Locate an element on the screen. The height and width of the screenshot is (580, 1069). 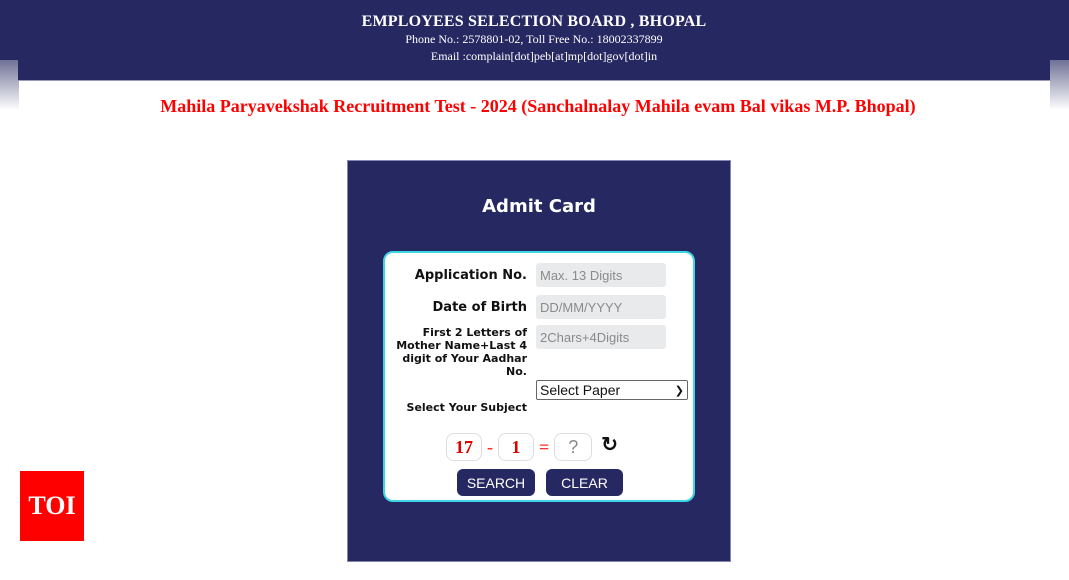
org-name: EMPLOYEES SELECTION BOARD , BHOPAL is located at coordinates (534, 21).